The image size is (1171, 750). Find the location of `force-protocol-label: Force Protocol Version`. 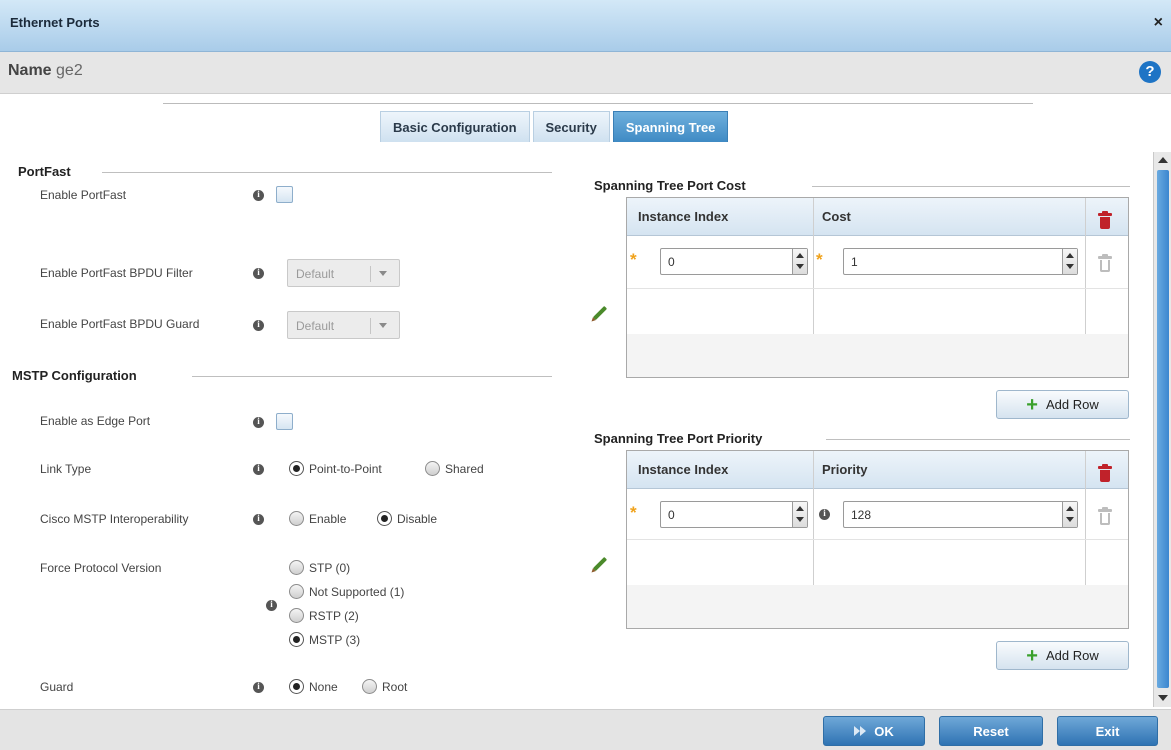

force-protocol-label: Force Protocol Version is located at coordinates (101, 568).